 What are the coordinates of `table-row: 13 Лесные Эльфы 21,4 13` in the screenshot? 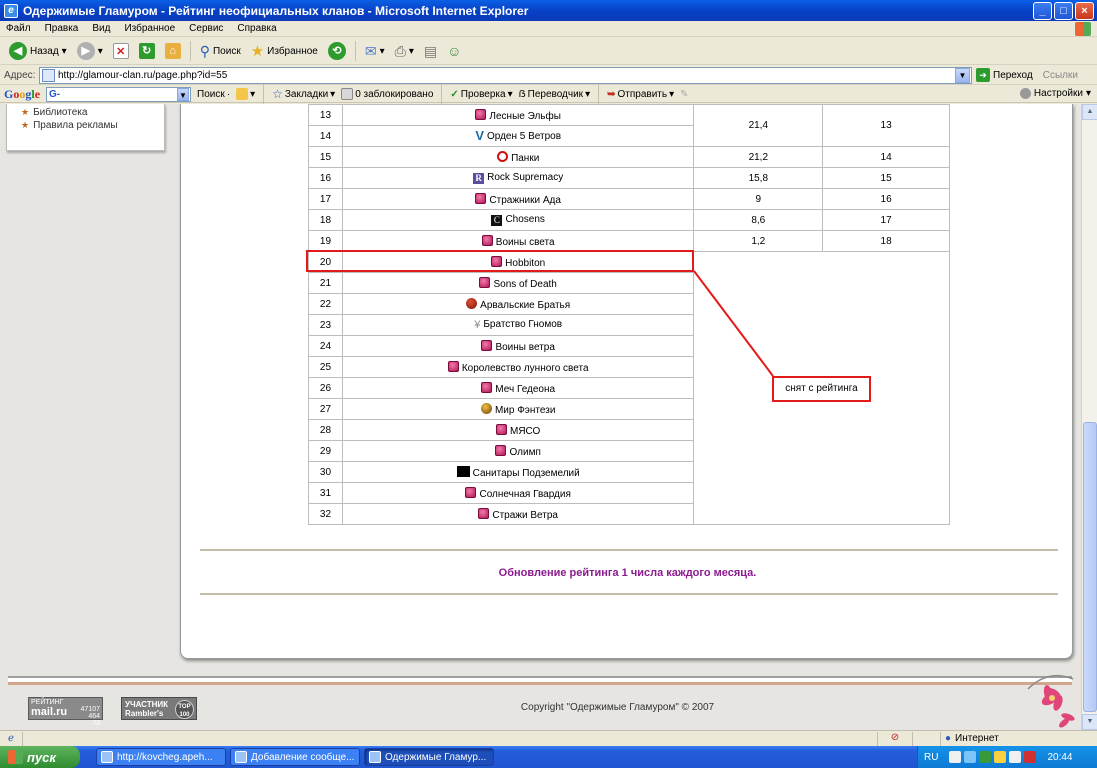 It's located at (629, 125).